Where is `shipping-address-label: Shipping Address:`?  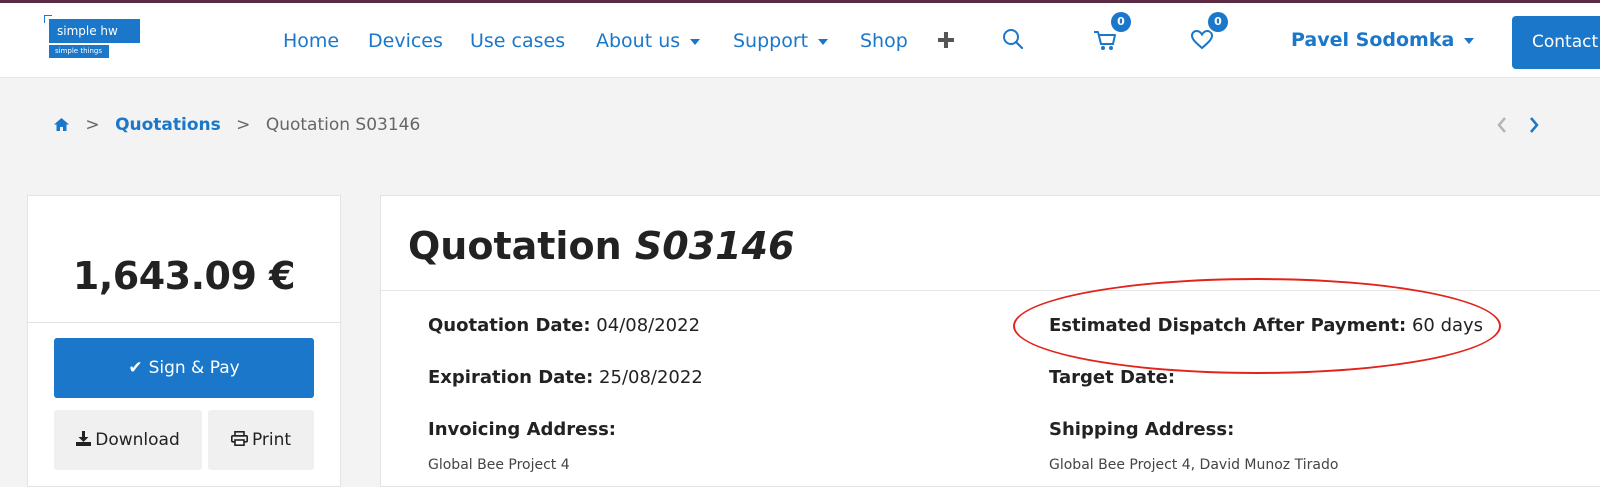
shipping-address-label: Shipping Address: is located at coordinates (1142, 429).